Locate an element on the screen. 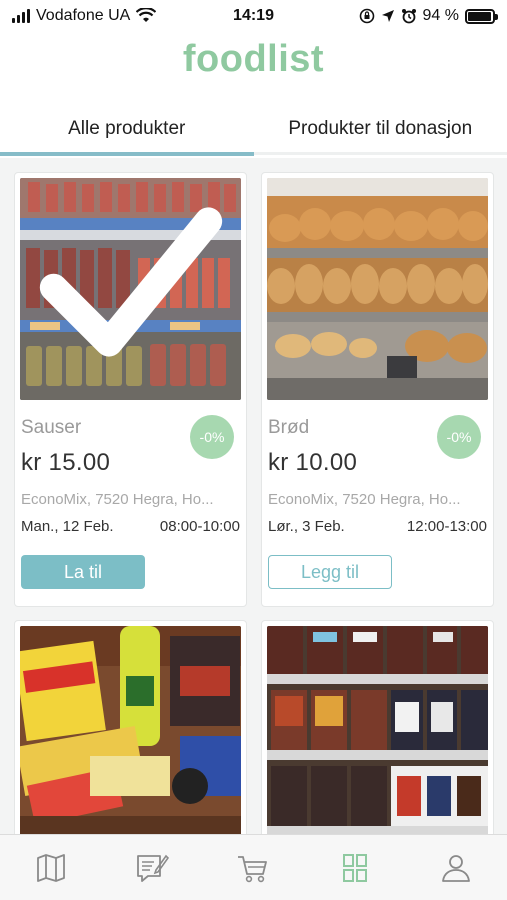 The image size is (507, 900). status-time: 14:19 is located at coordinates (253, 15).